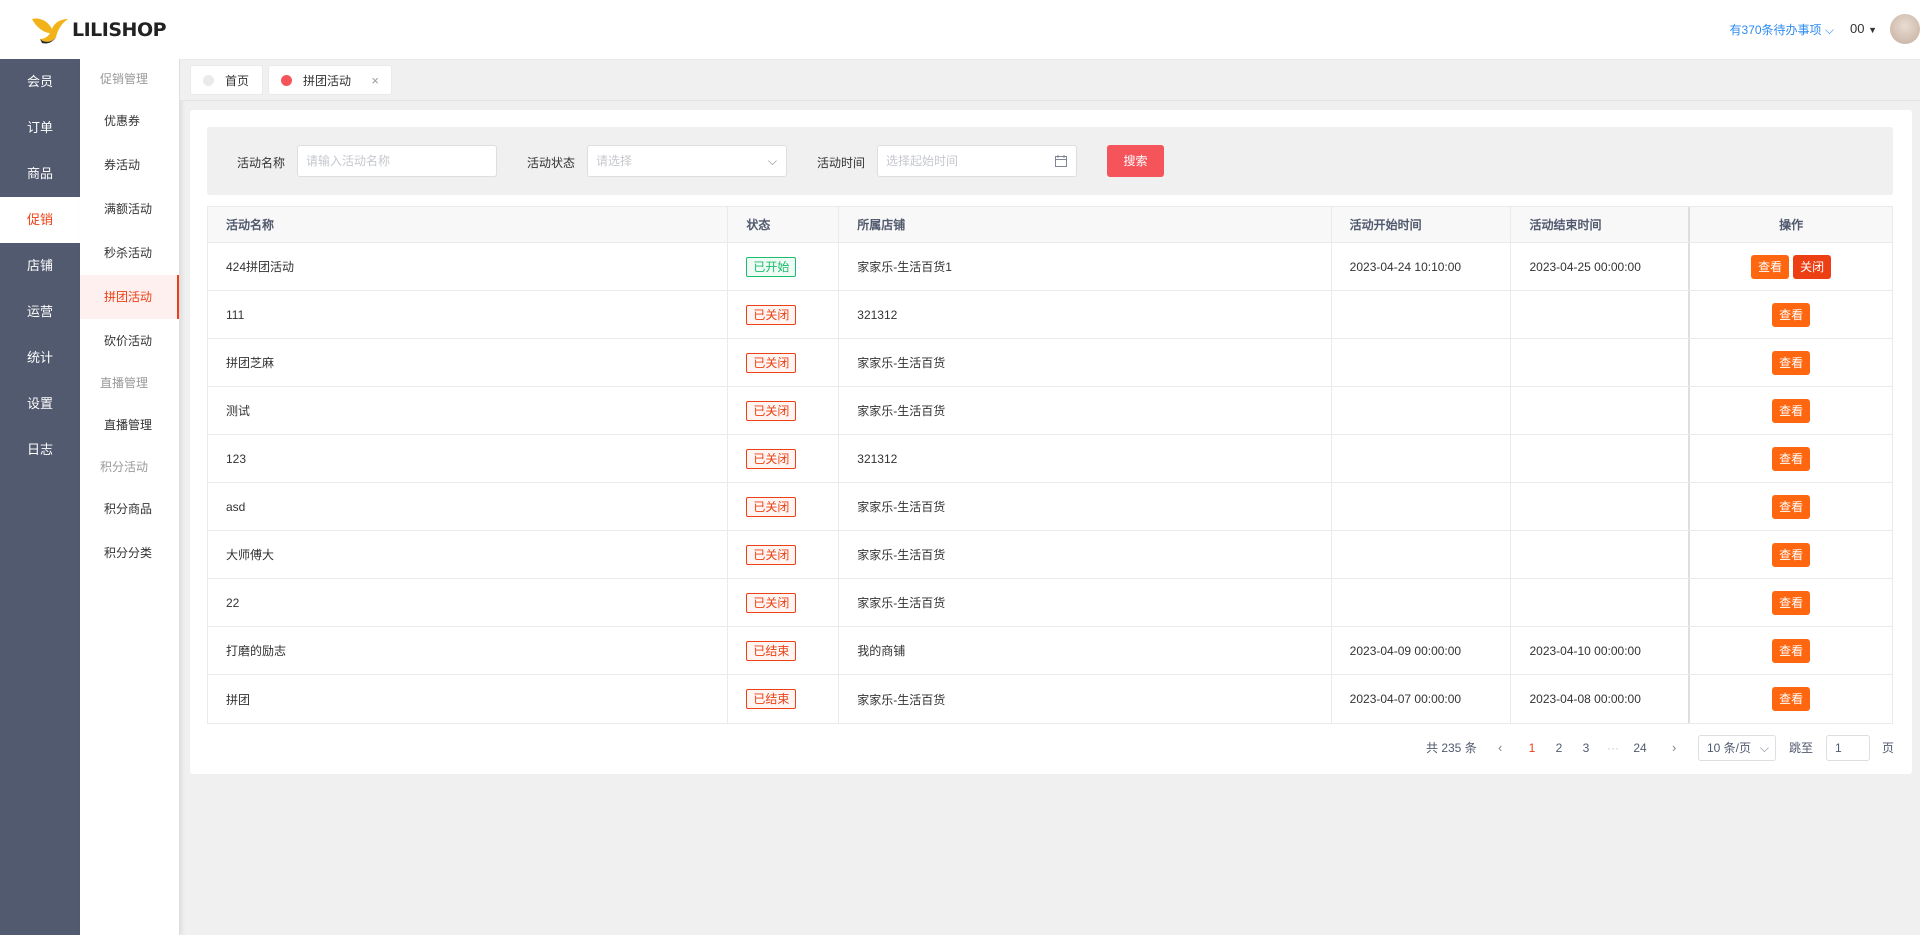 The height and width of the screenshot is (935, 1920). I want to click on nav-item-store: 店铺, so click(40, 266).